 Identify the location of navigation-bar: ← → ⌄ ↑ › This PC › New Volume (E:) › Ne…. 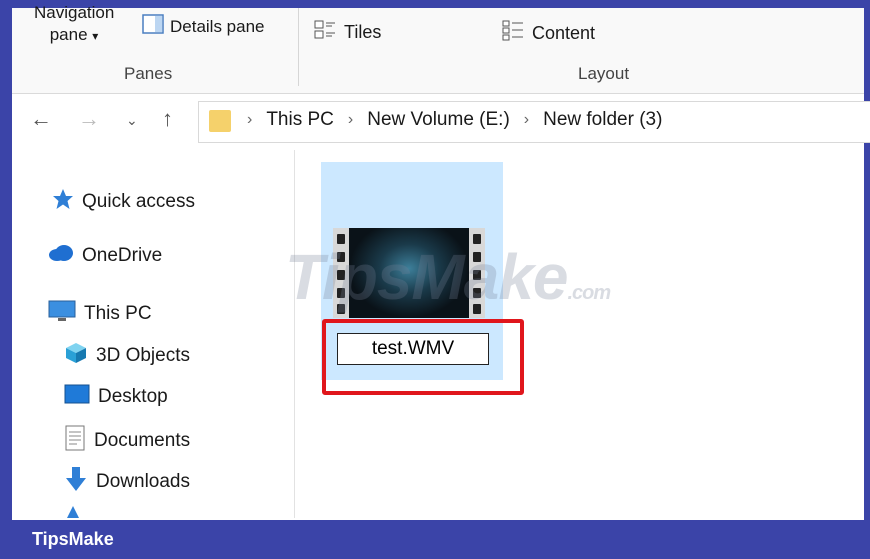
(441, 120).